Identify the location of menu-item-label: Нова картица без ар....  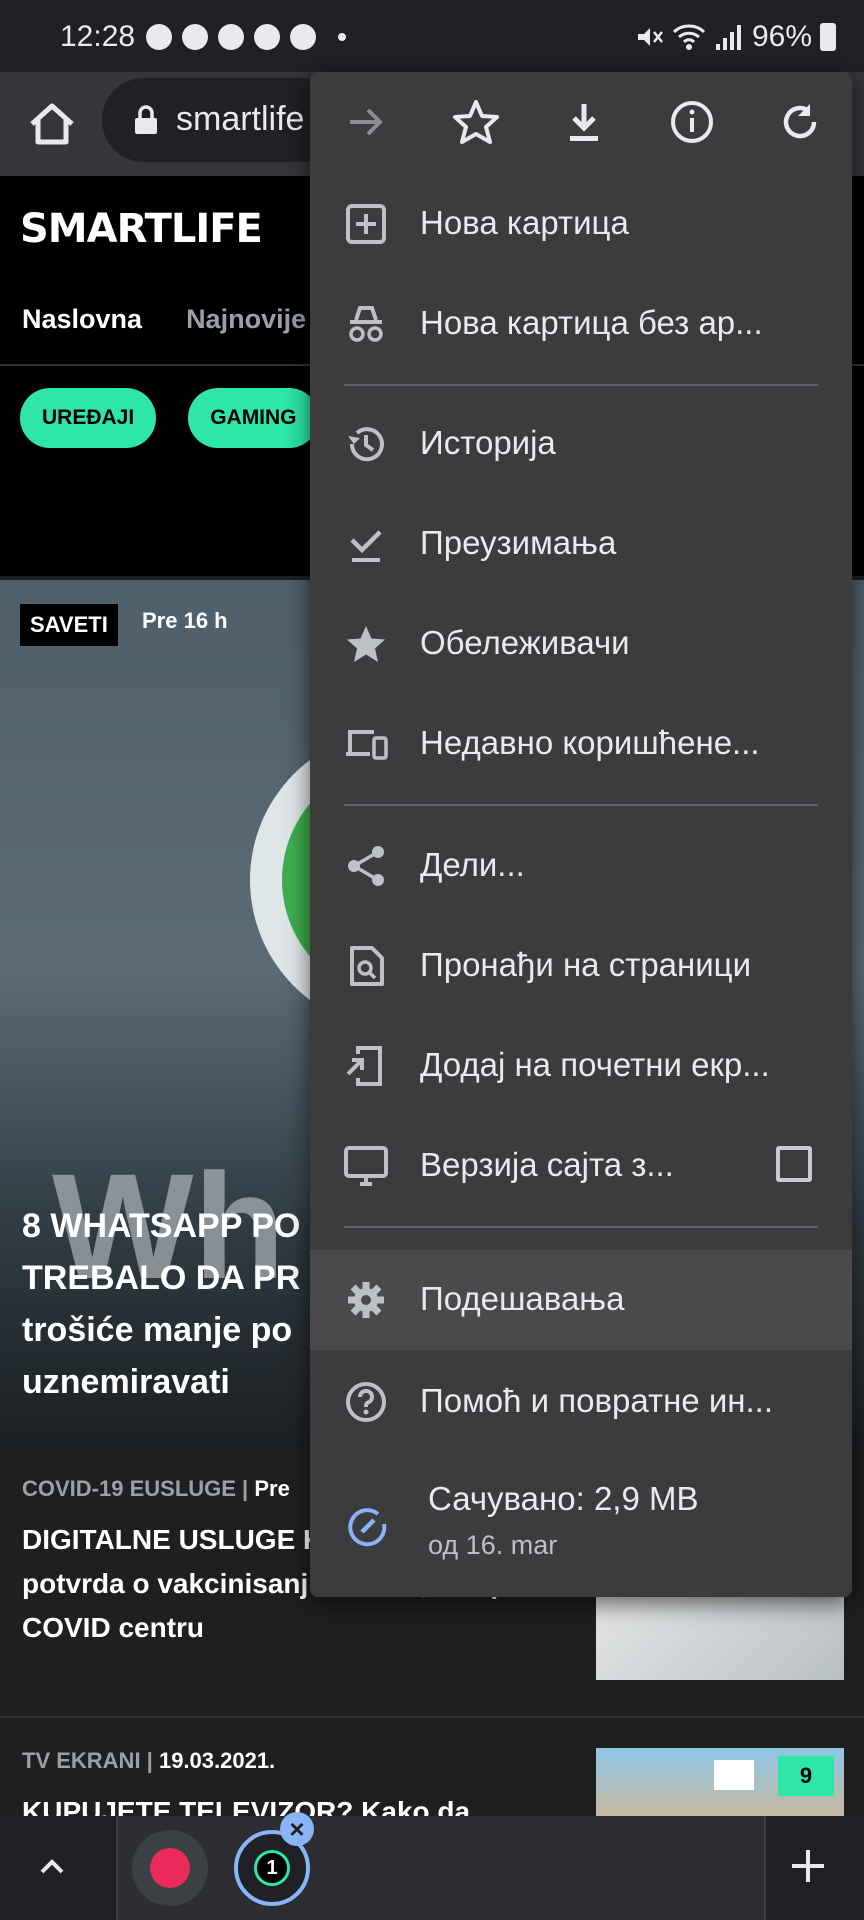
(591, 322).